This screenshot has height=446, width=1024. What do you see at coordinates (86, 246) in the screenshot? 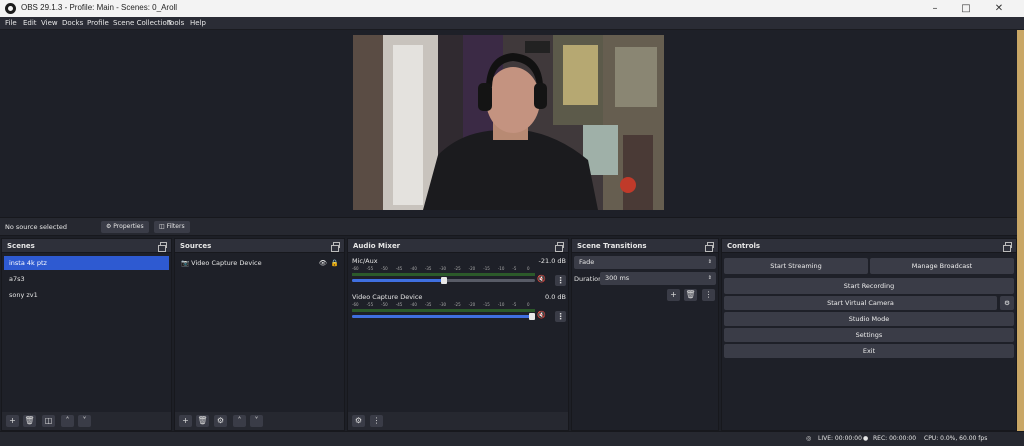
I see `scenes-header: Scenes` at bounding box center [86, 246].